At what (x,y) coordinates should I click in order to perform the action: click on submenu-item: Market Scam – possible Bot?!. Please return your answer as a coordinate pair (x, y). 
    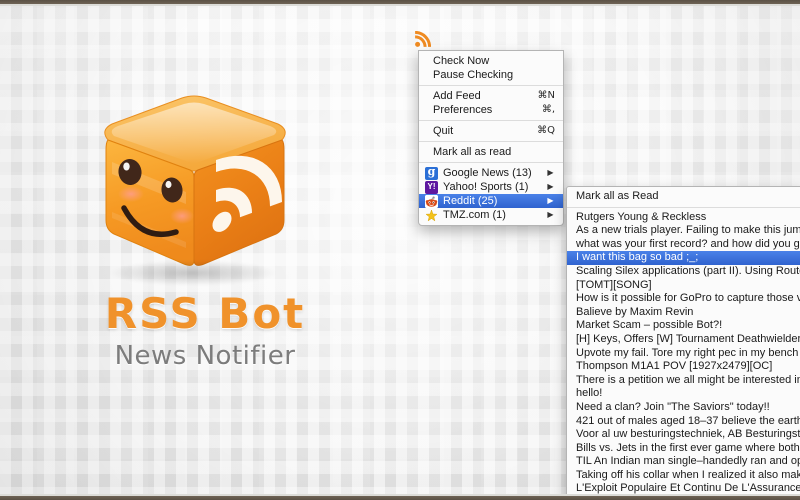
    Looking at the image, I should click on (683, 326).